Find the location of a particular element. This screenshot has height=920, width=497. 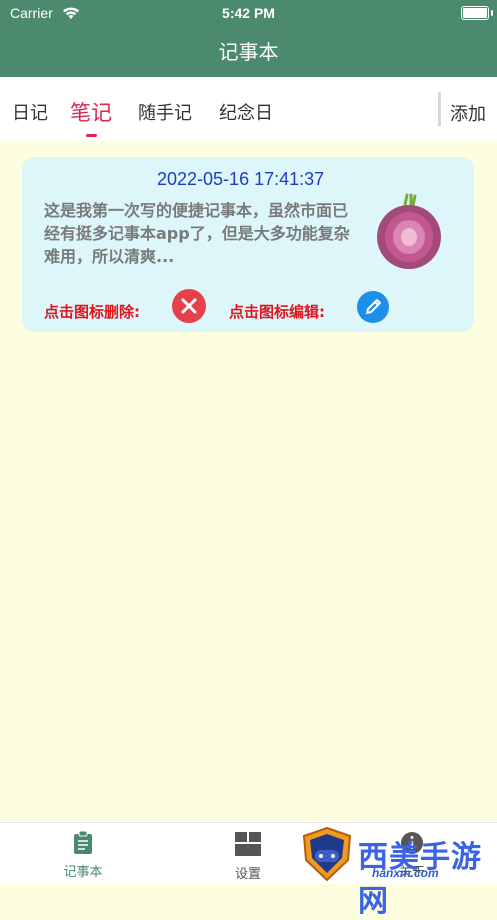

close-icon is located at coordinates (189, 306).